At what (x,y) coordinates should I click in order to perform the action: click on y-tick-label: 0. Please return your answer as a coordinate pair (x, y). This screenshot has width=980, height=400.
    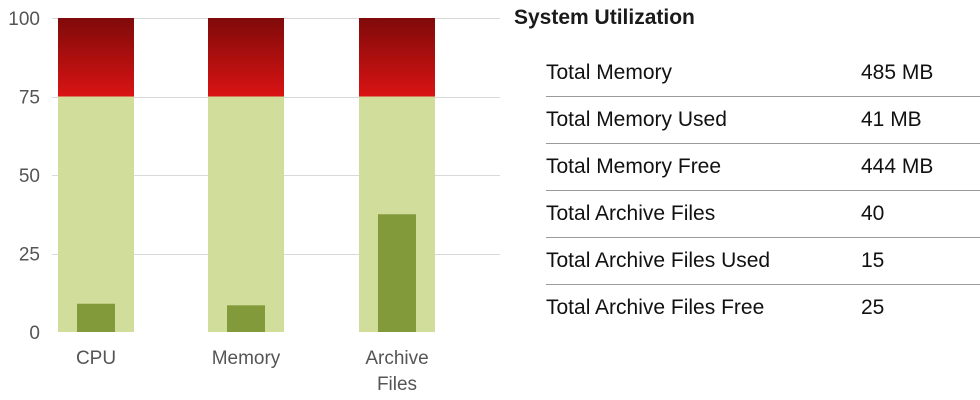
    Looking at the image, I should click on (34, 333).